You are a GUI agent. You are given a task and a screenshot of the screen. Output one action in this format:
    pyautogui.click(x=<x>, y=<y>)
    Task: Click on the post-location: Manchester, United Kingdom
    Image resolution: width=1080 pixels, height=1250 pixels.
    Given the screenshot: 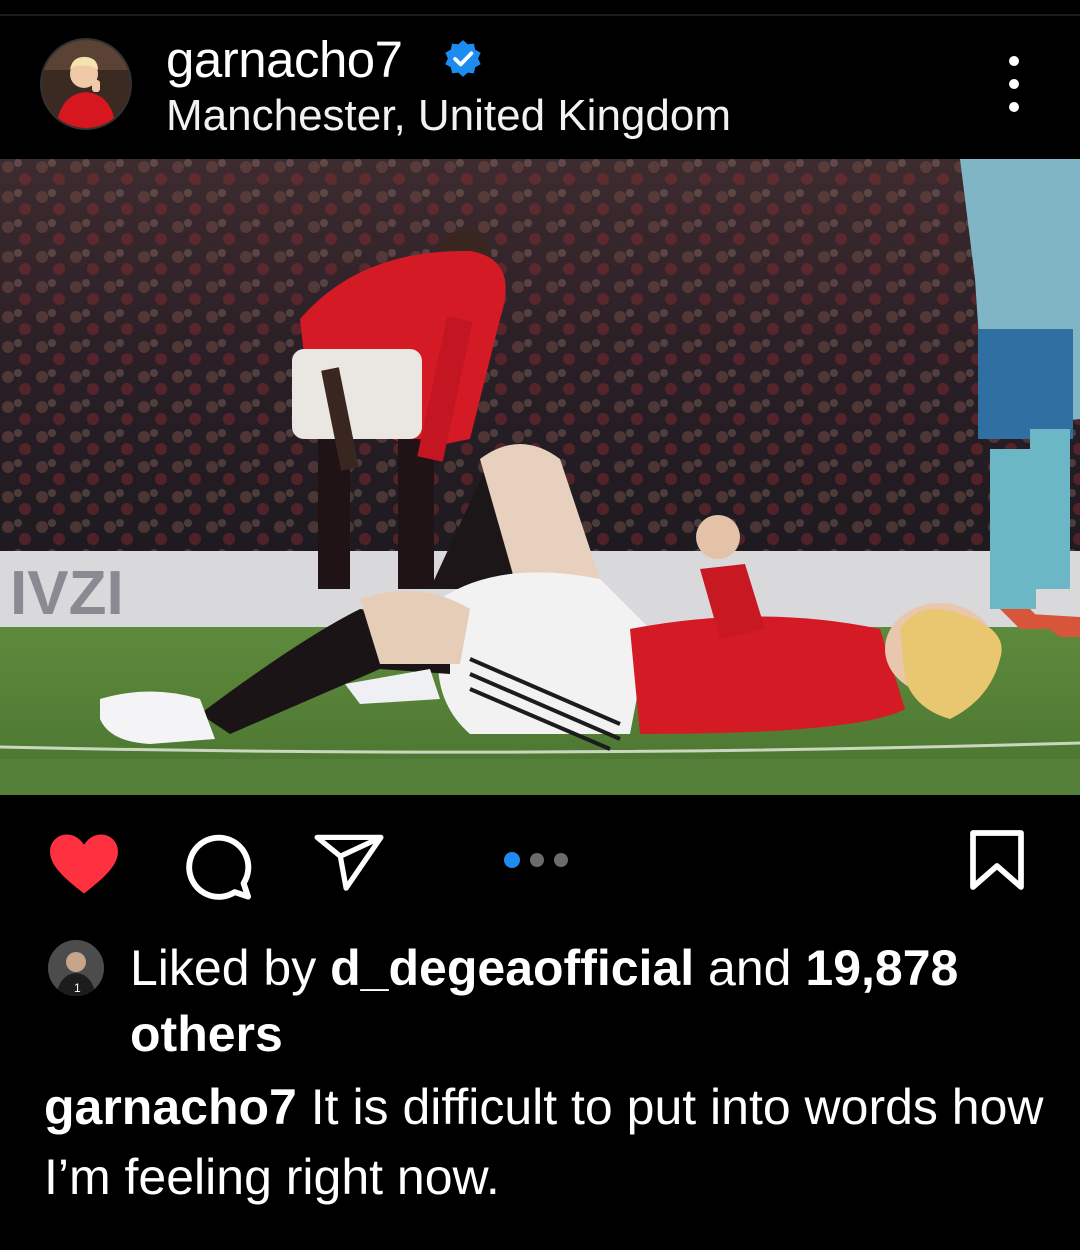 What is the action you would take?
    pyautogui.click(x=448, y=116)
    